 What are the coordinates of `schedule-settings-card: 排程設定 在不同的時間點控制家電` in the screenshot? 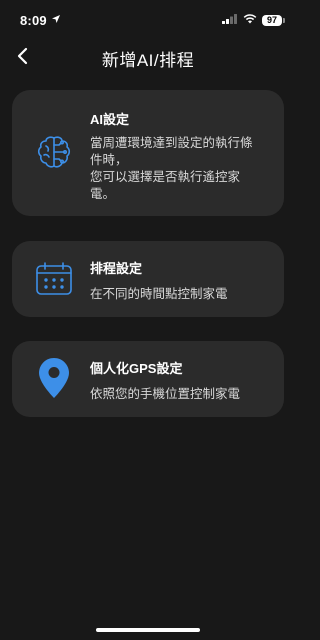 It's located at (148, 279).